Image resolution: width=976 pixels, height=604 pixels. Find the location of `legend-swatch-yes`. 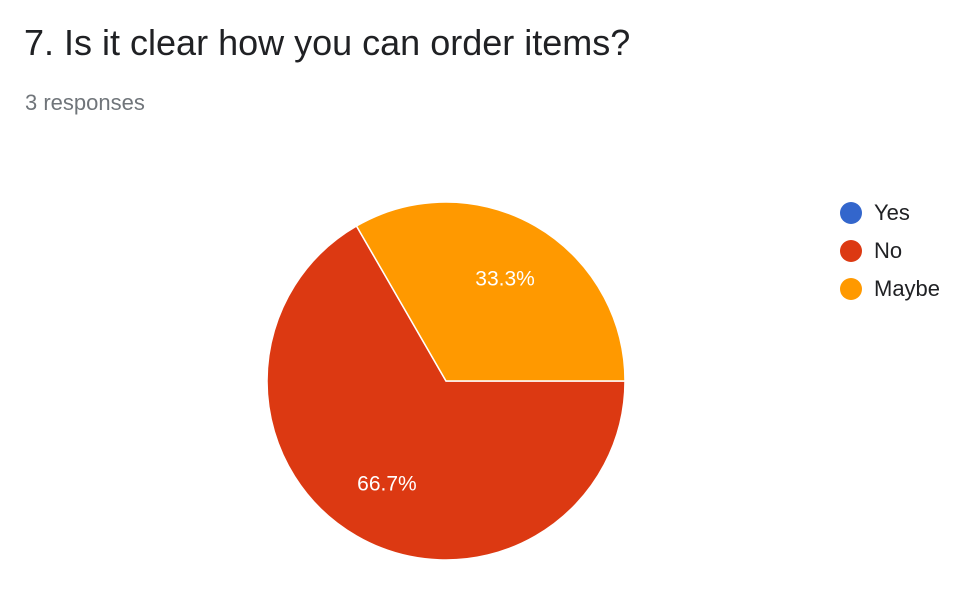

legend-swatch-yes is located at coordinates (851, 212).